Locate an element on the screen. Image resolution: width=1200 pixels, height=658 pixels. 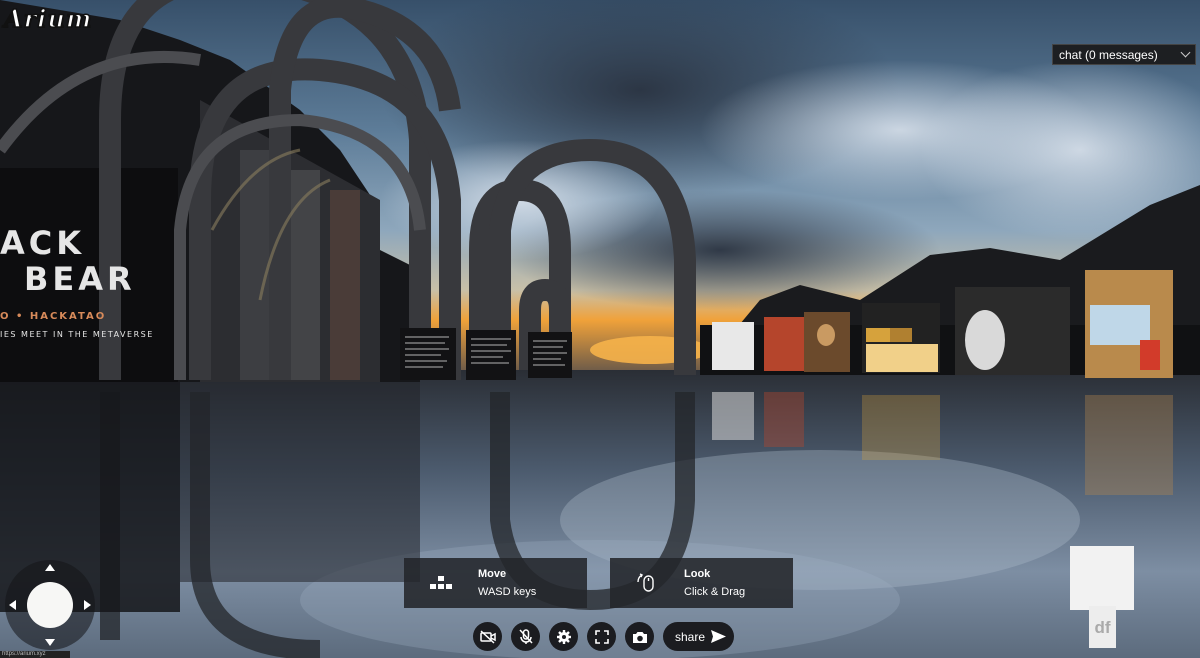
bottom-toolbar: share is located at coordinates (604, 637).